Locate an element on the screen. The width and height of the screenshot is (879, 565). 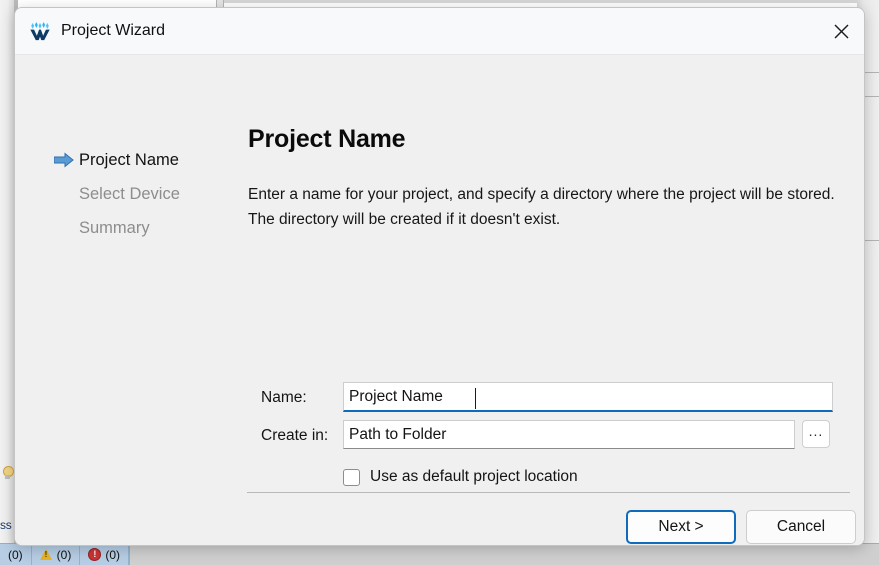
wizard-step-summary: Summary is located at coordinates (124, 228).